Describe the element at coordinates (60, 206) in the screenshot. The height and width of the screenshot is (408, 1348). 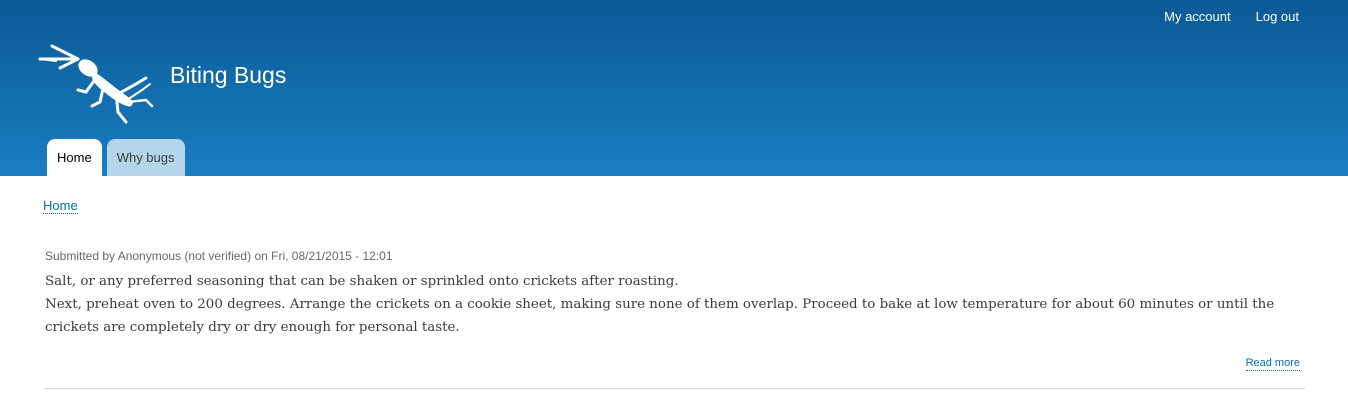
I see `breadcrumb: Home` at that location.